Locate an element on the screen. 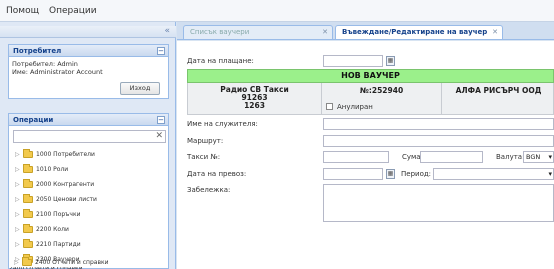 Image resolution: width=554 pixels, height=269 pixels. tree-item: ▷ 2000 Контрагенти is located at coordinates (51, 184).